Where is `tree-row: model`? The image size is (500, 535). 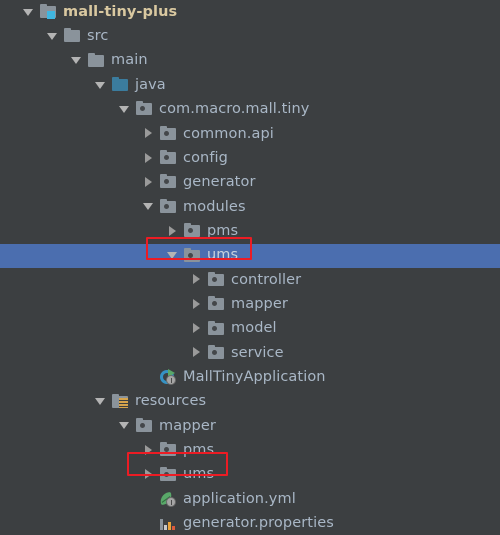
tree-row: model is located at coordinates (250, 329).